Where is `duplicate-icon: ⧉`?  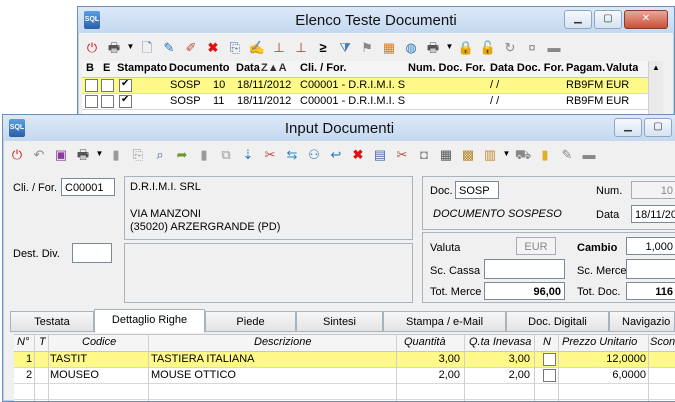
duplicate-icon: ⧉ is located at coordinates (226, 154).